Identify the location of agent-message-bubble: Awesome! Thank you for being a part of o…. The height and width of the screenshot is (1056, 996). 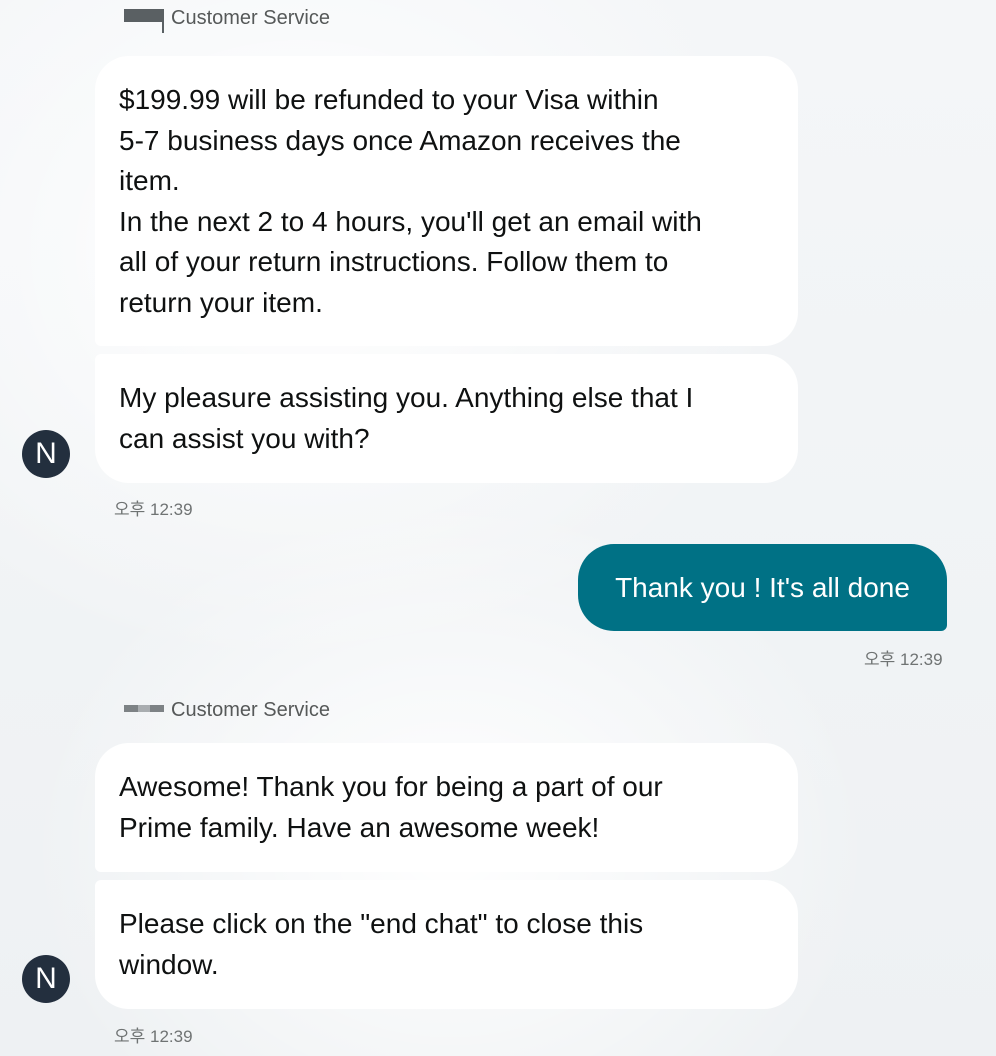
(446, 807).